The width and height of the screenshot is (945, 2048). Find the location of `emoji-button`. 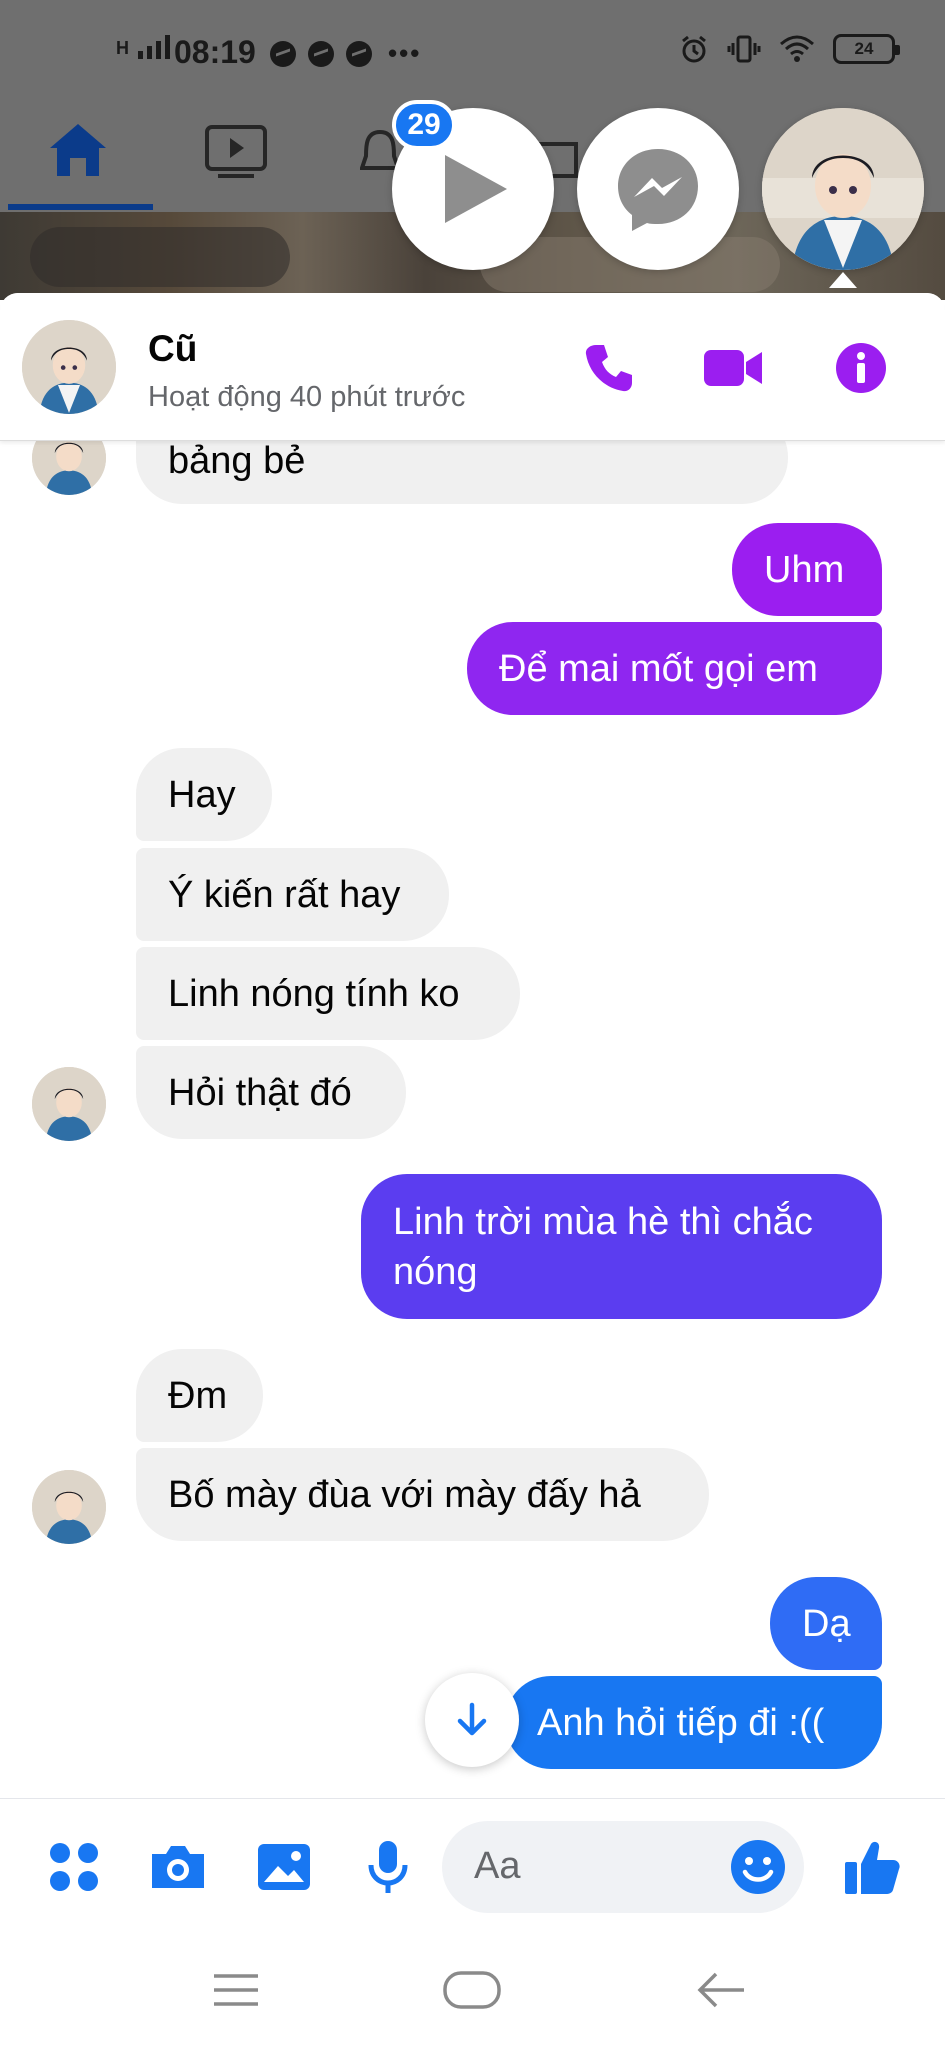

emoji-button is located at coordinates (758, 1867).